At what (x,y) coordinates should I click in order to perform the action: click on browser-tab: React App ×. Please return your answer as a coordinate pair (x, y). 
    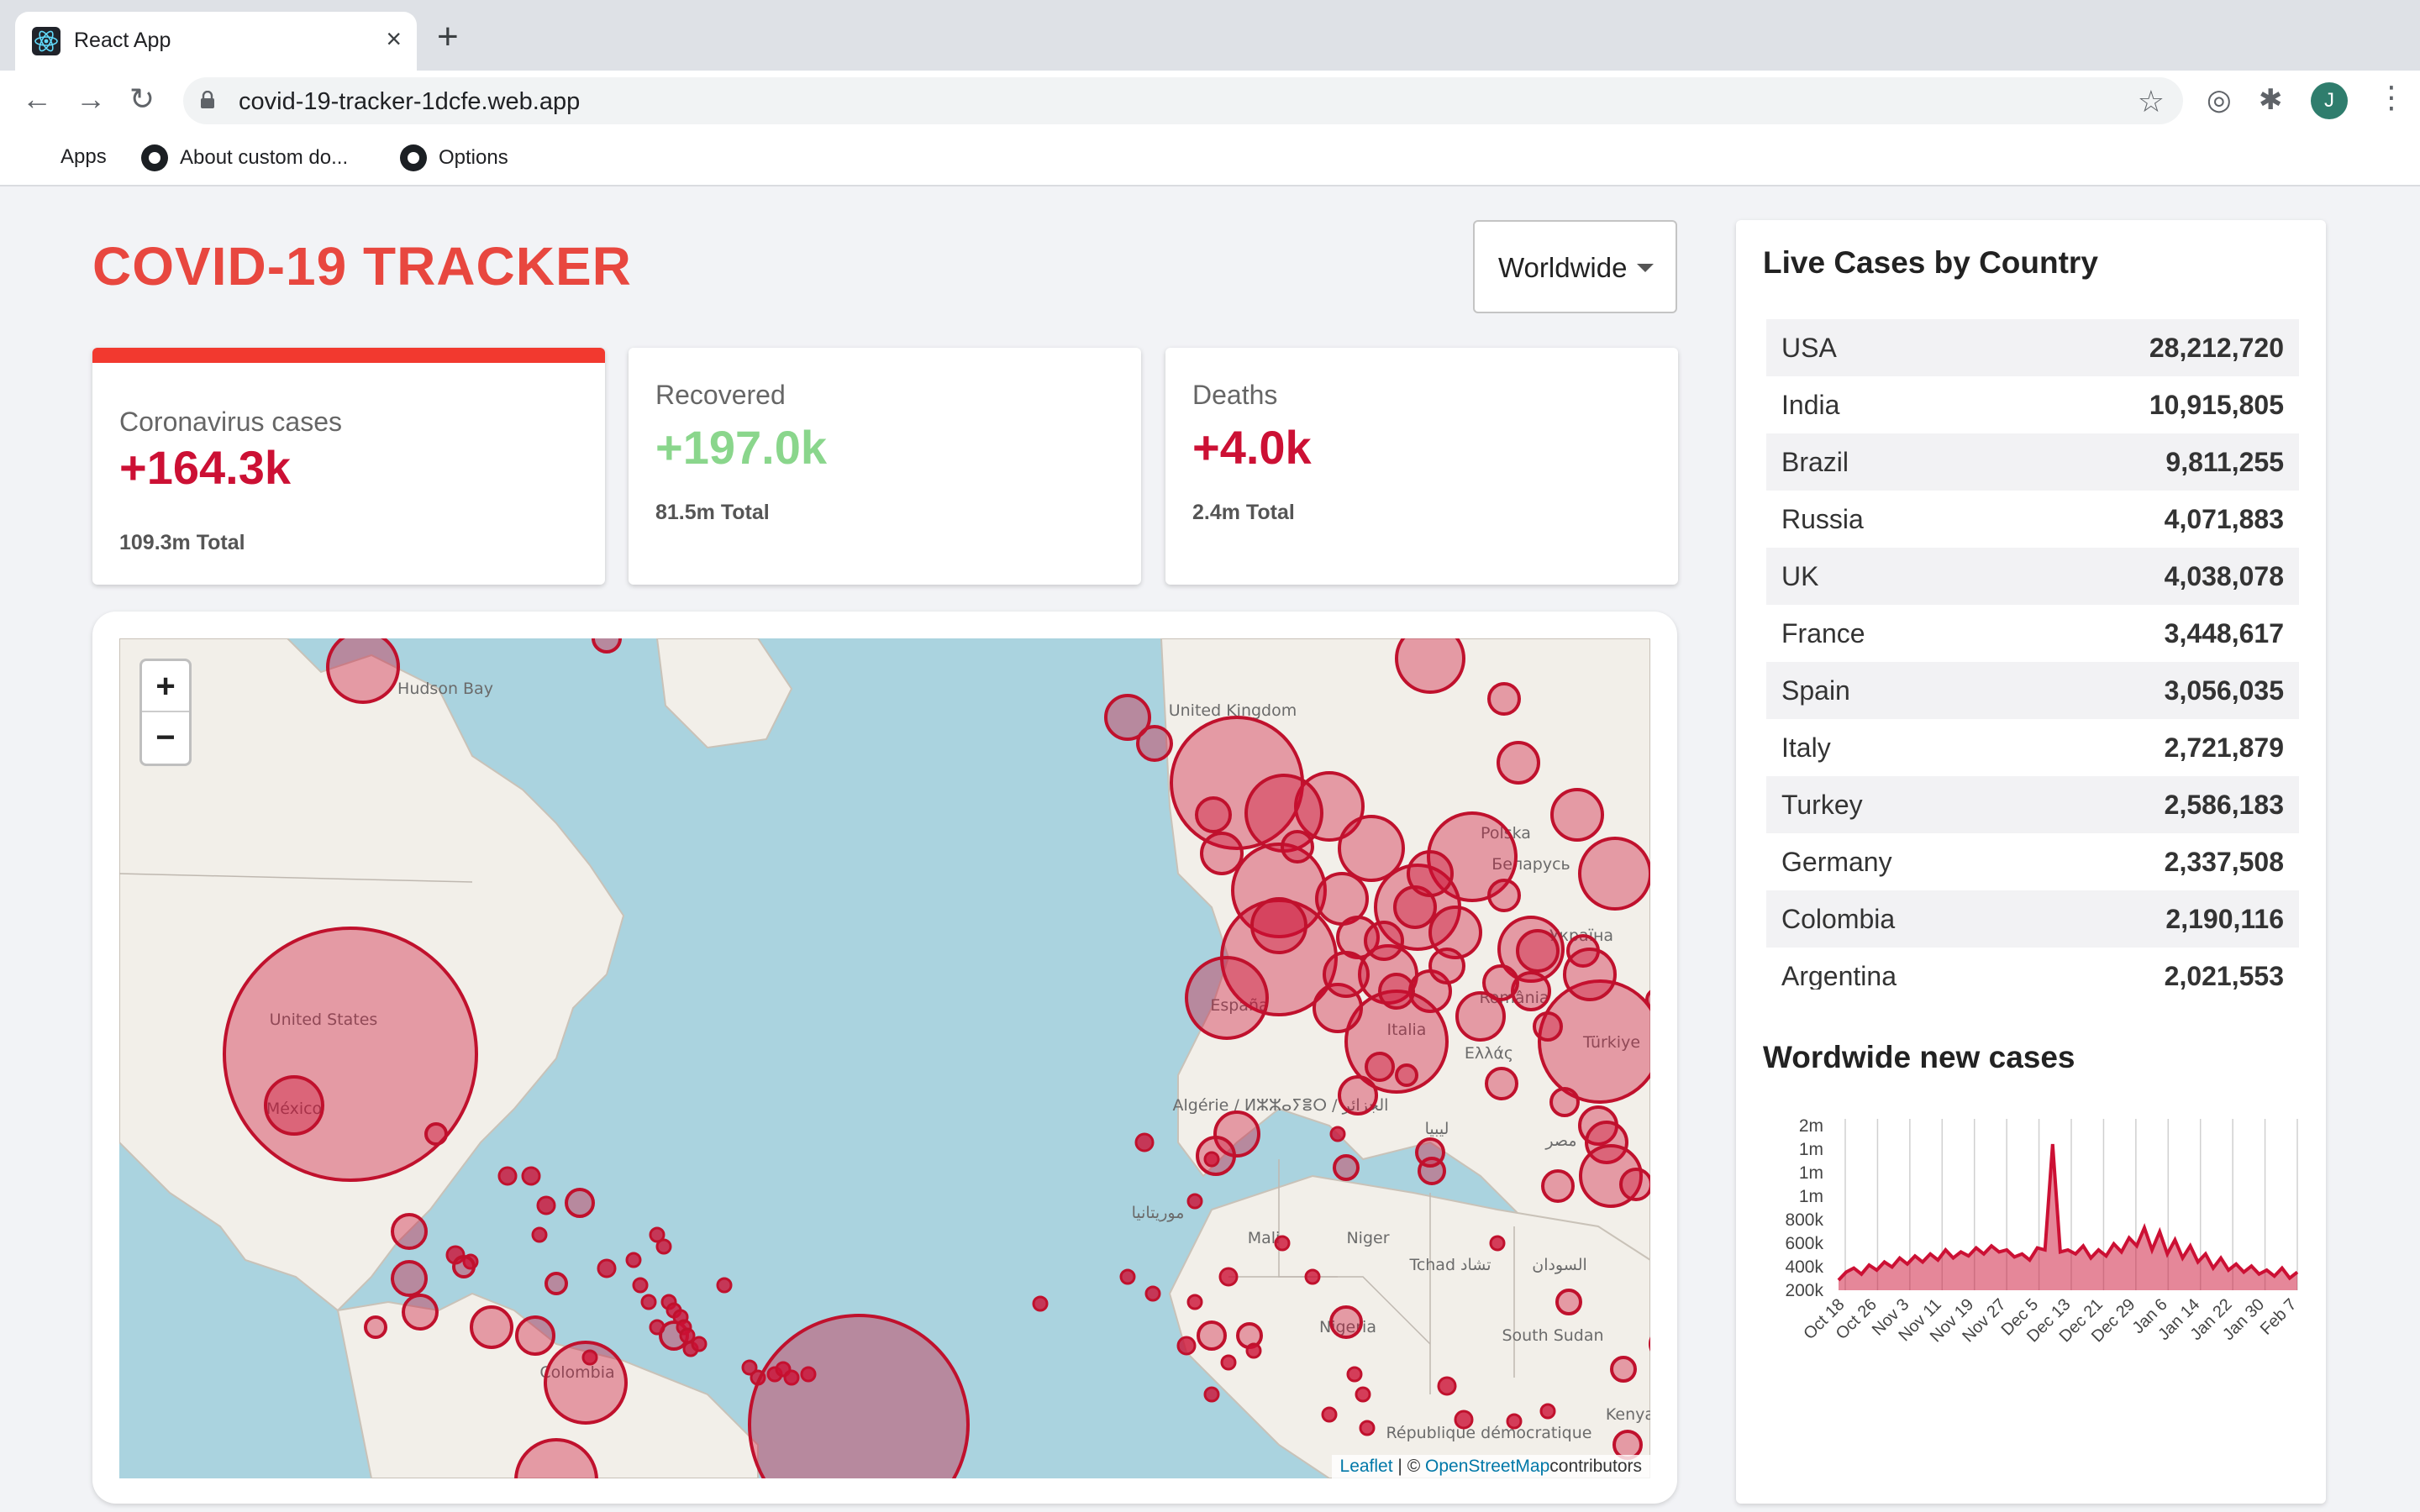
    Looking at the image, I should click on (216, 41).